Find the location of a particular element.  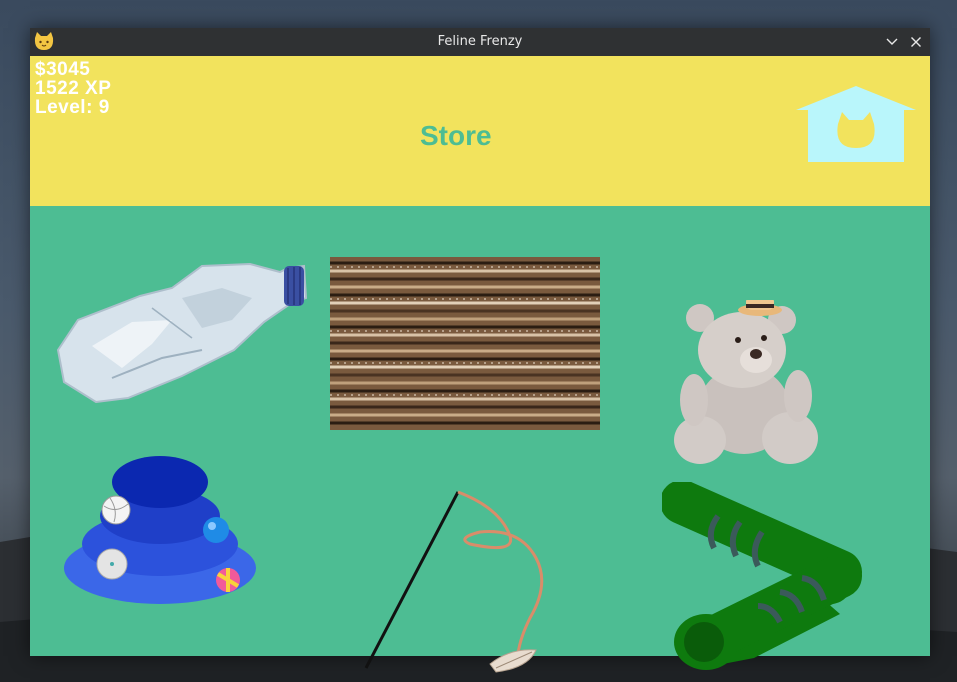

store-item-feather-wand is located at coordinates (460, 583).